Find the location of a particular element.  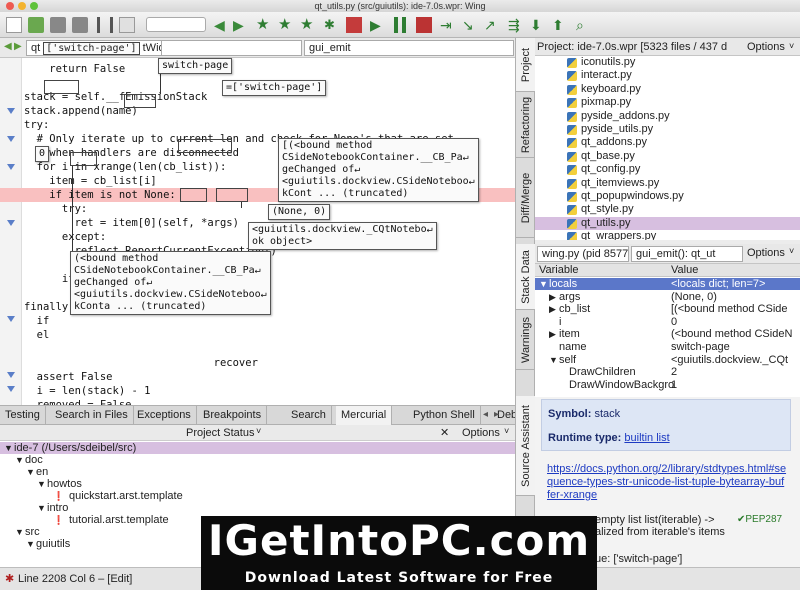

file-row: pixmap.py is located at coordinates (667, 102).